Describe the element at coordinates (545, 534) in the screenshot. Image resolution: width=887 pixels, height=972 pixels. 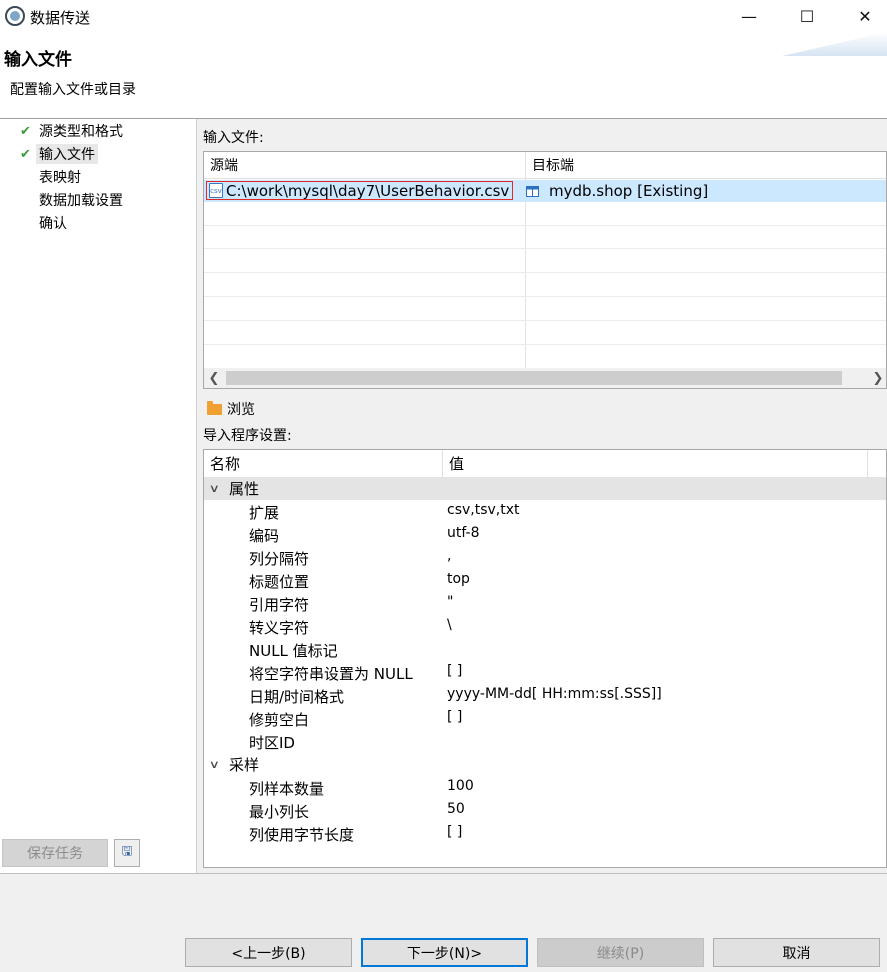
I see `property-row: 编码 utf-8` at that location.